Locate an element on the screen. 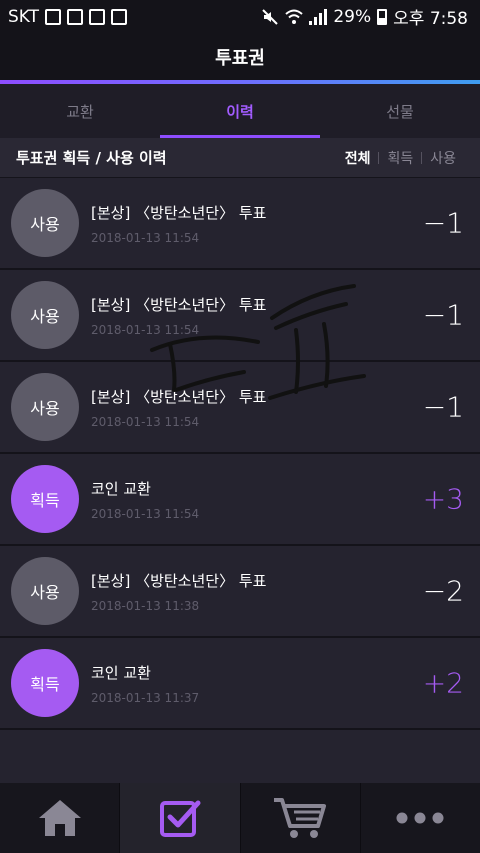  vote-check-icon is located at coordinates (180, 818).